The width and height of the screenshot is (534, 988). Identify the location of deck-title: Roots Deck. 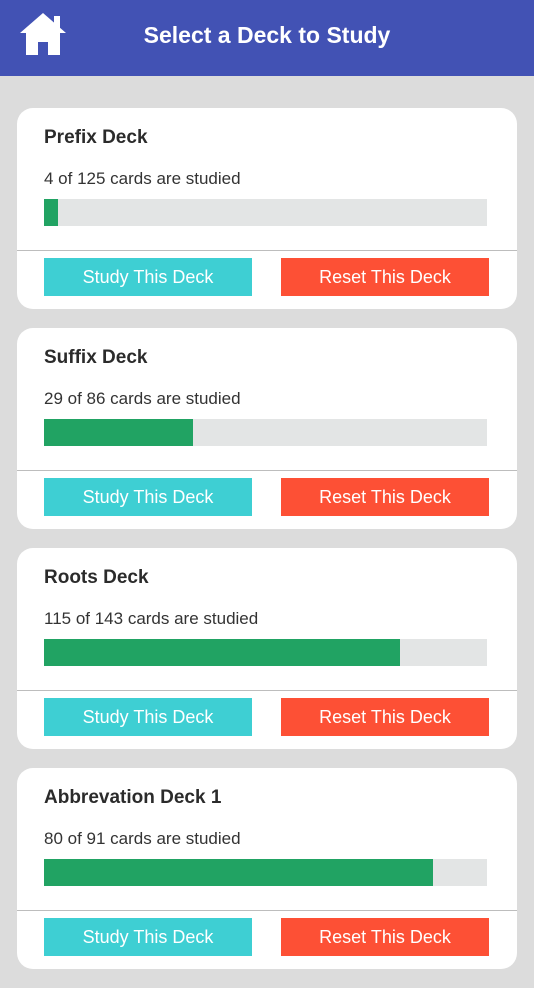
(96, 577).